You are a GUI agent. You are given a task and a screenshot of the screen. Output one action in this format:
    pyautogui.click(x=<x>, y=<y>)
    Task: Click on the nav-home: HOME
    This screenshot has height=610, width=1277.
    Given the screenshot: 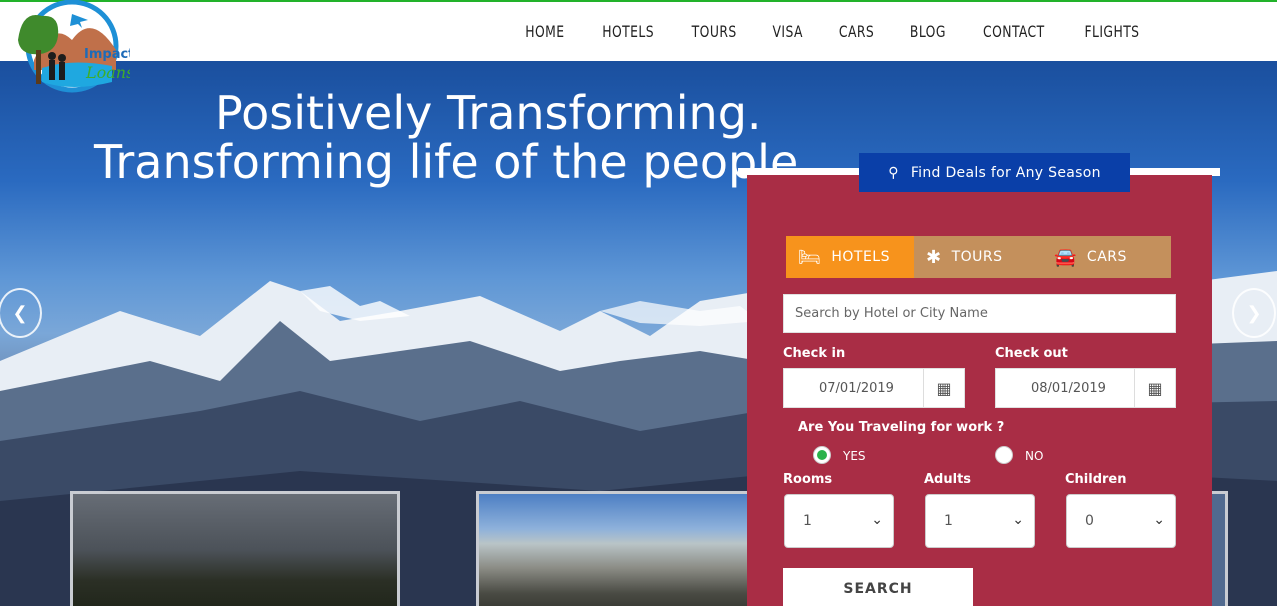 What is the action you would take?
    pyautogui.click(x=544, y=31)
    